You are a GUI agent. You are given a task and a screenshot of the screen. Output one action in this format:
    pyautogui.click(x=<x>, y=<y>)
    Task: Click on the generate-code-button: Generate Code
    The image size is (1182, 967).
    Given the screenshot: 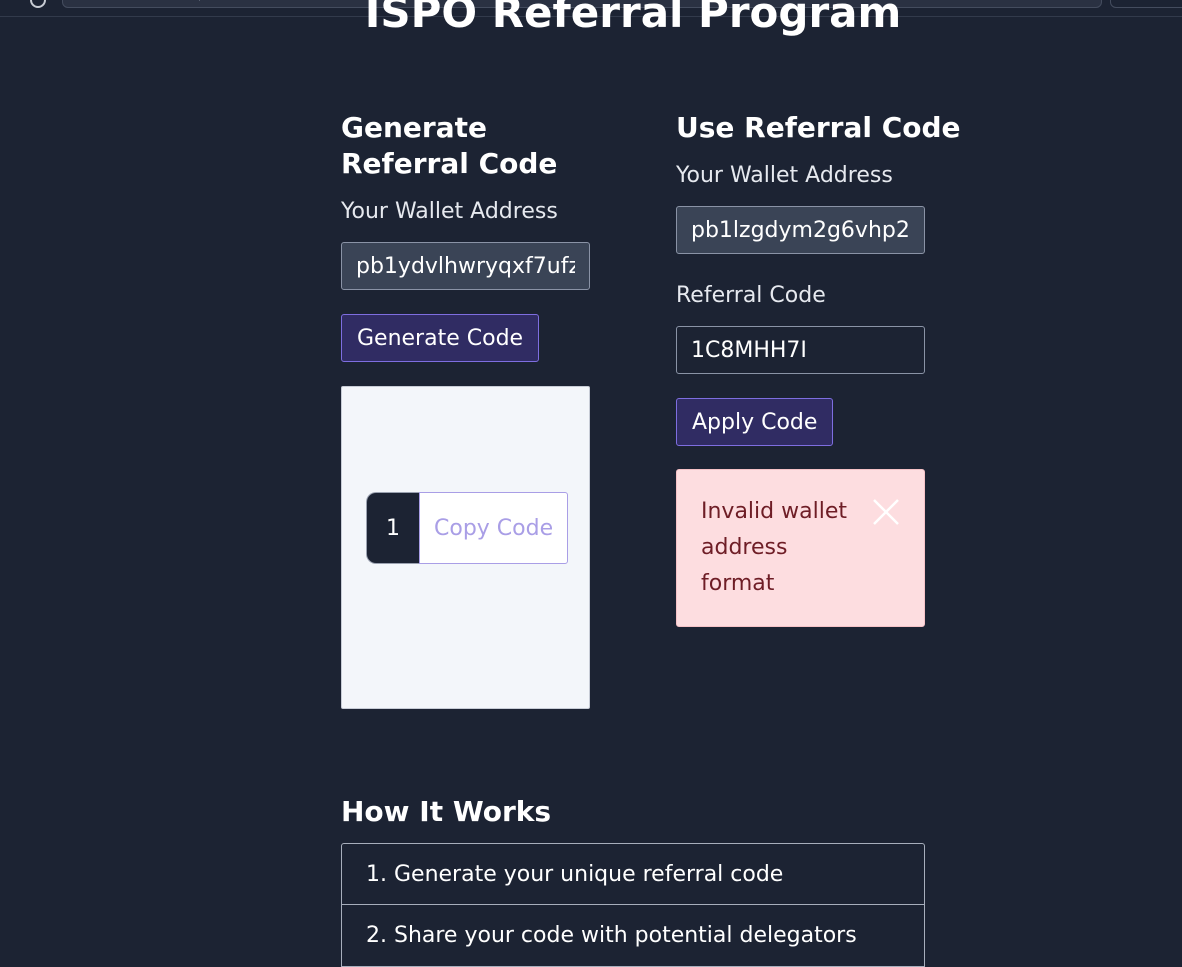 What is the action you would take?
    pyautogui.click(x=440, y=338)
    